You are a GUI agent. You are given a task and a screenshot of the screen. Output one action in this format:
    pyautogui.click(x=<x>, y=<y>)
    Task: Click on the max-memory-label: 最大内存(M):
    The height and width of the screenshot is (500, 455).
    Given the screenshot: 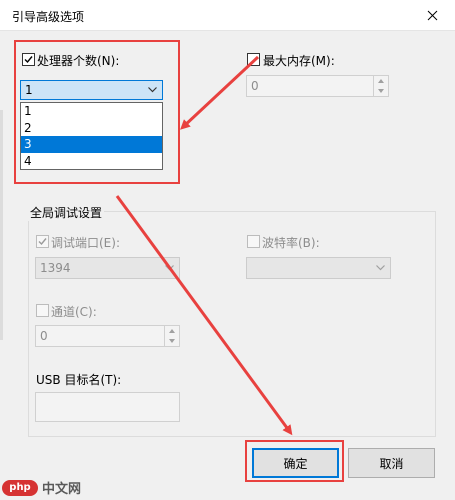 What is the action you would take?
    pyautogui.click(x=299, y=61)
    